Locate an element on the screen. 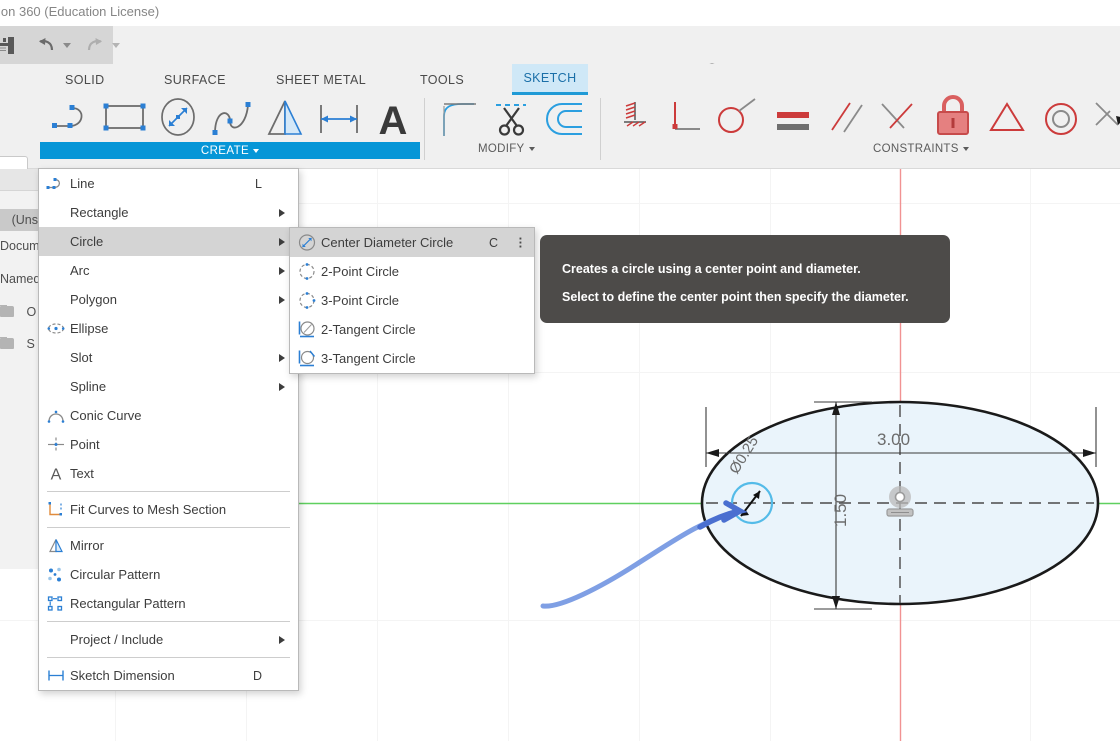  trim-scissors-icon is located at coordinates (512, 121).